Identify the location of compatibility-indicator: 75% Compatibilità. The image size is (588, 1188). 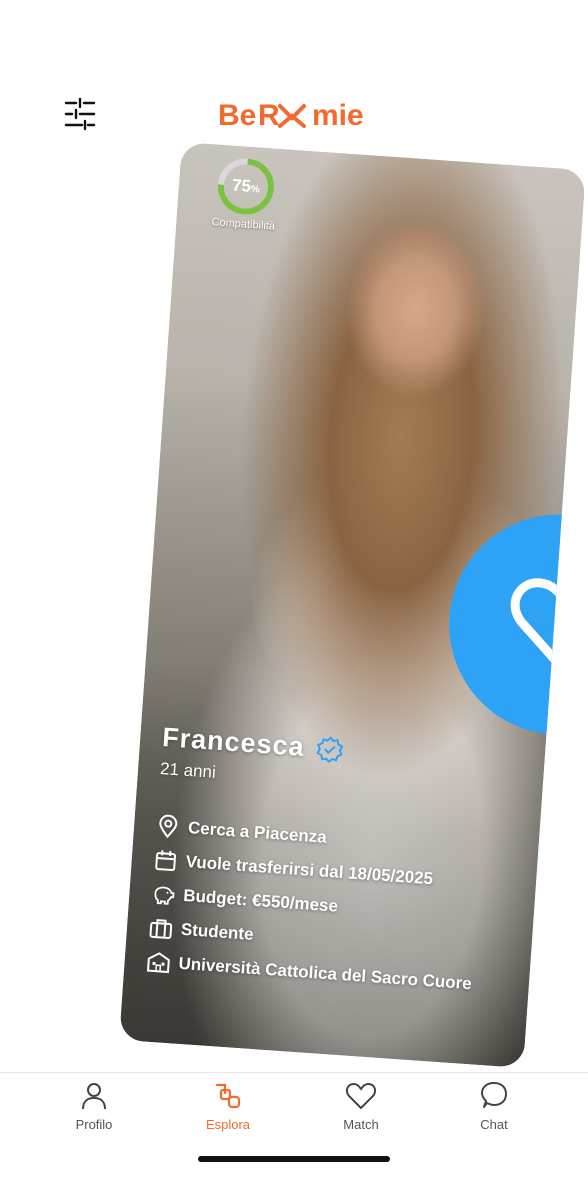
(245, 193).